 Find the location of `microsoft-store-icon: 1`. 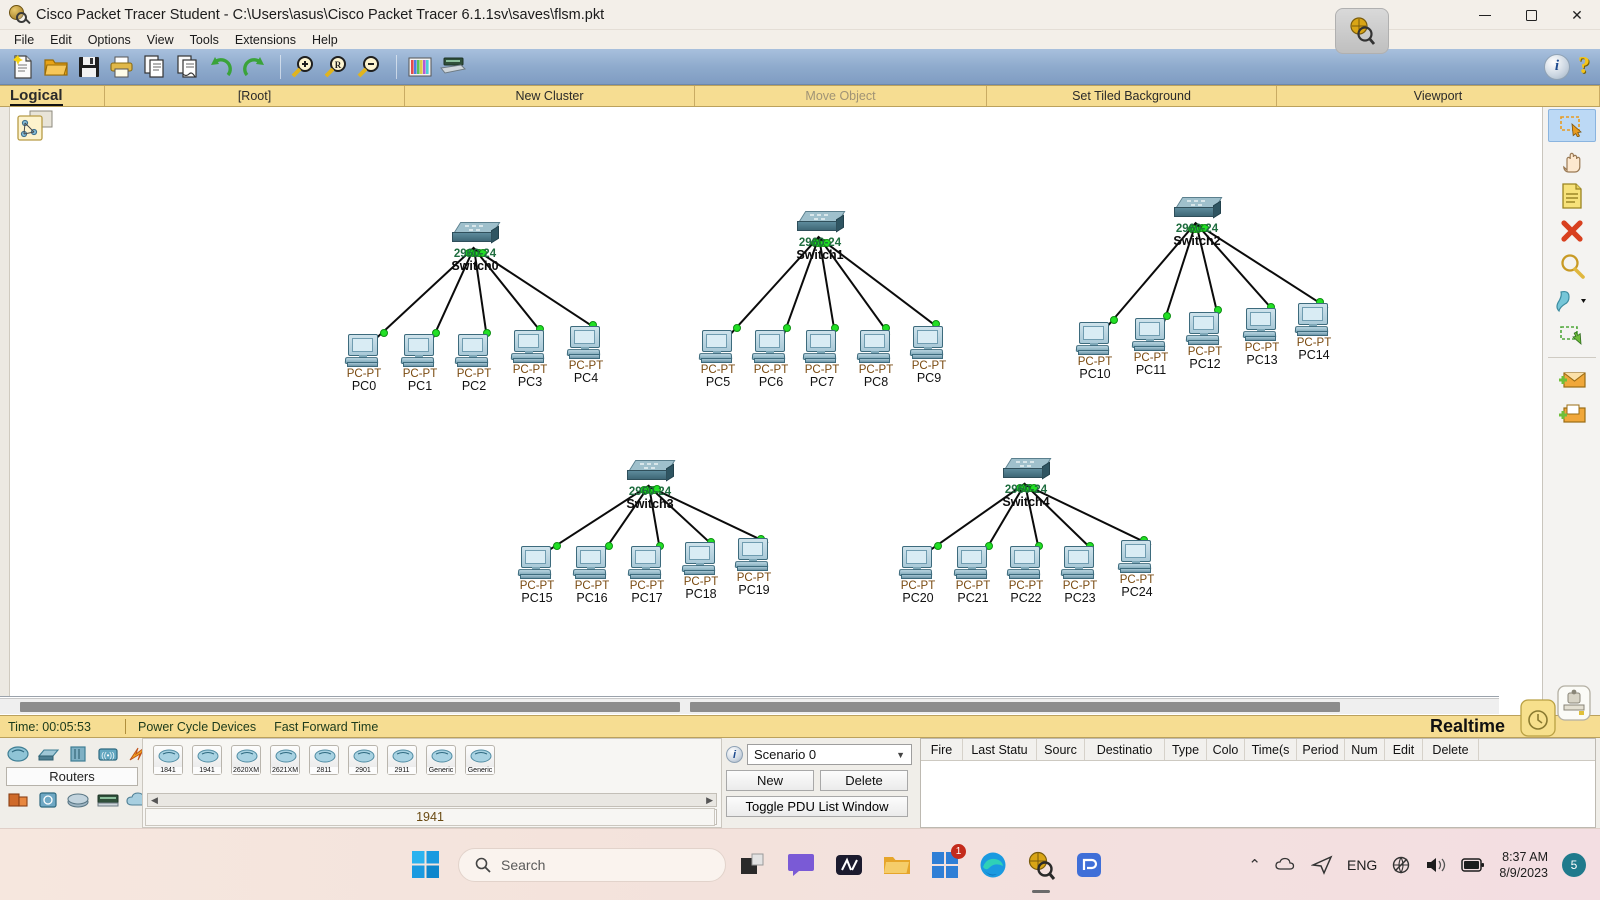

microsoft-store-icon: 1 is located at coordinates (947, 862).